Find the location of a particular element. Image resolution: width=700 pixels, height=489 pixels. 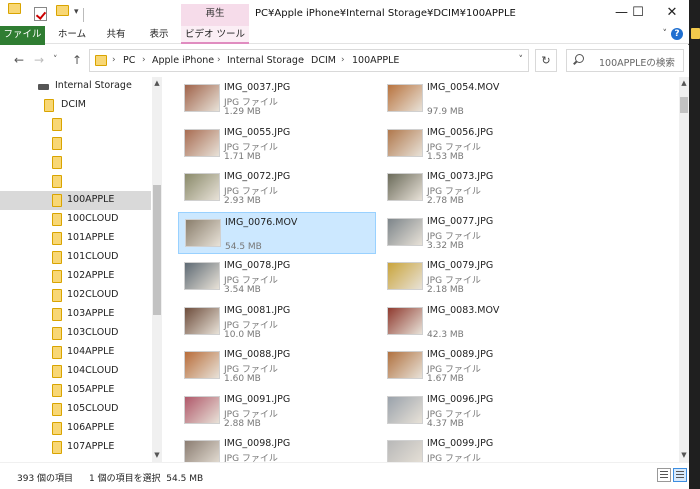

file-item: IMG_0054.MOV 97.9 MB is located at coordinates (480, 99).